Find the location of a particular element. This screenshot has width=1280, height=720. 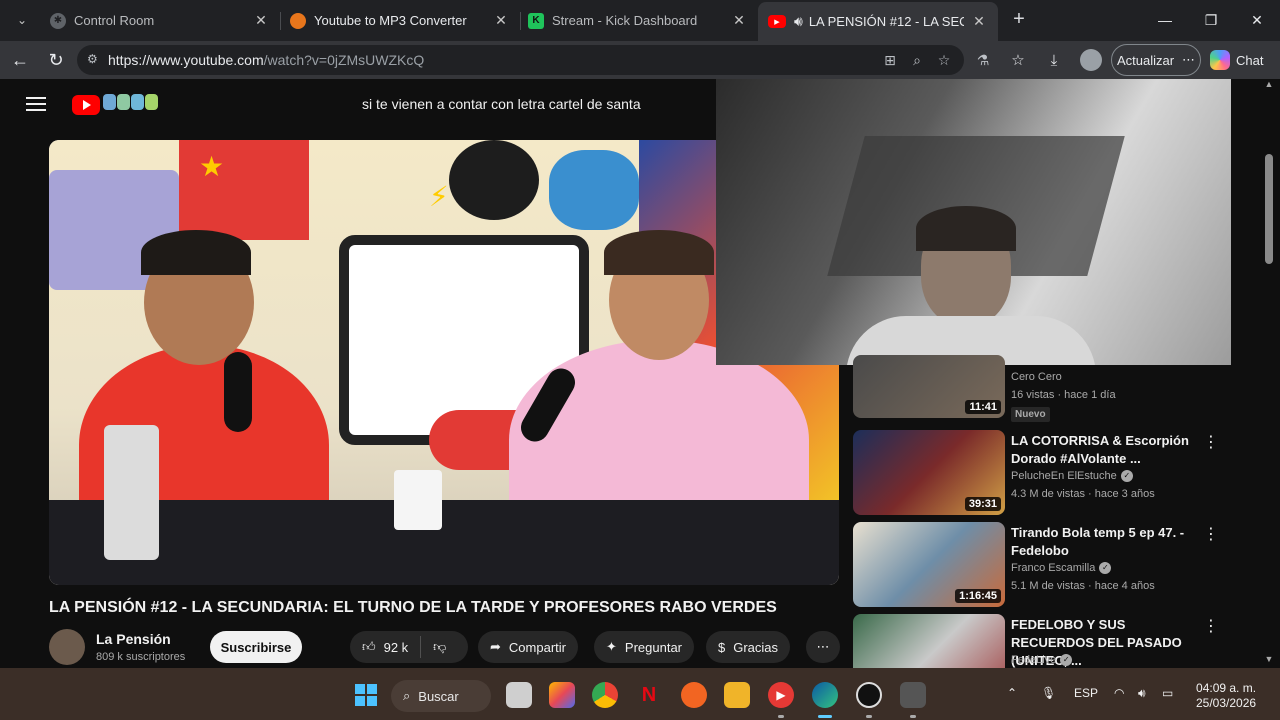

netflix-app-icon: N is located at coordinates (649, 695).